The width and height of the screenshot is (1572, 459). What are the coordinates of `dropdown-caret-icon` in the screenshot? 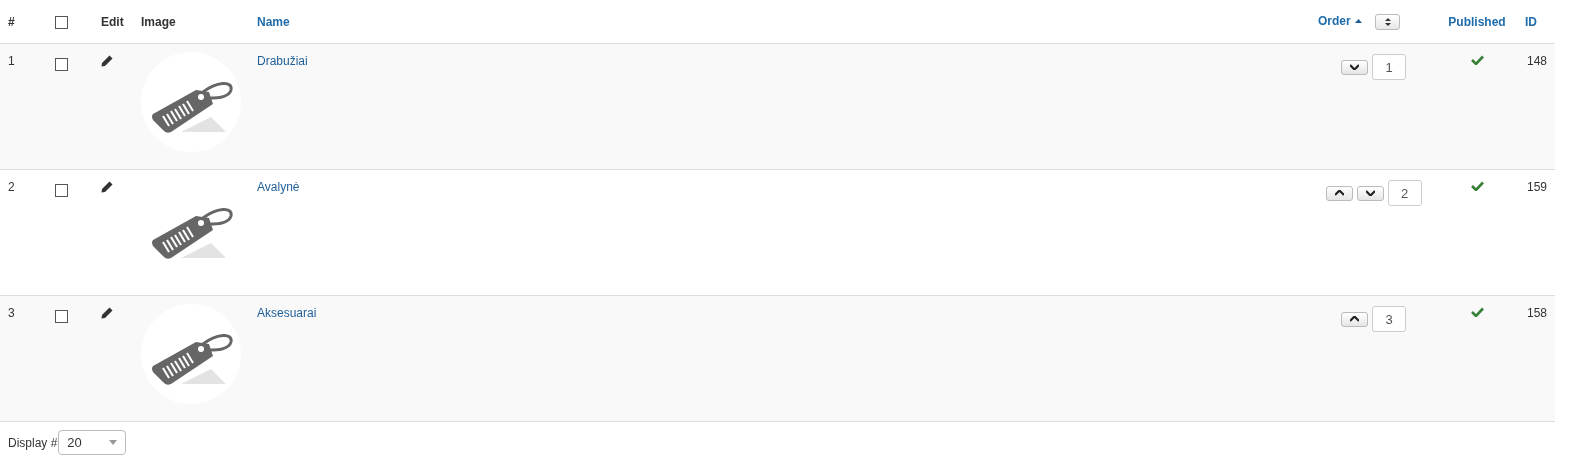 It's located at (113, 442).